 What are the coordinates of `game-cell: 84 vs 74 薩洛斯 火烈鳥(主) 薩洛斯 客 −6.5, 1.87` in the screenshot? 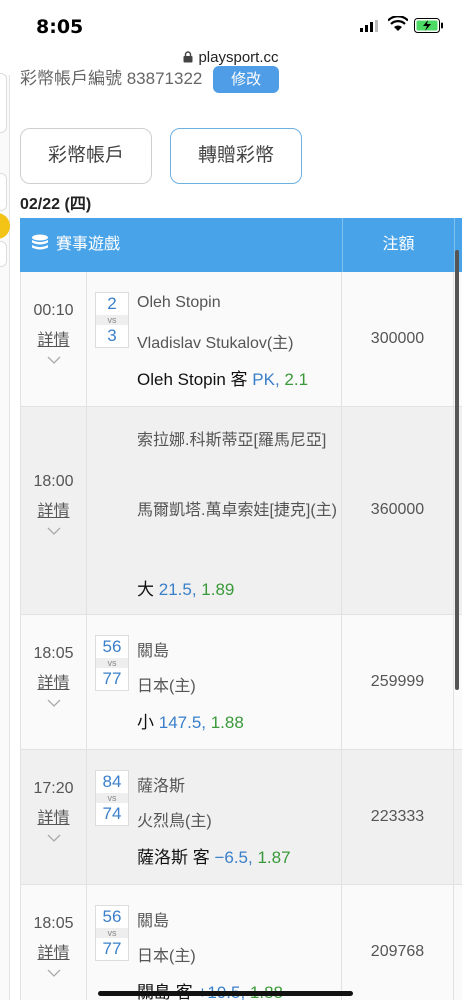 It's located at (214, 817).